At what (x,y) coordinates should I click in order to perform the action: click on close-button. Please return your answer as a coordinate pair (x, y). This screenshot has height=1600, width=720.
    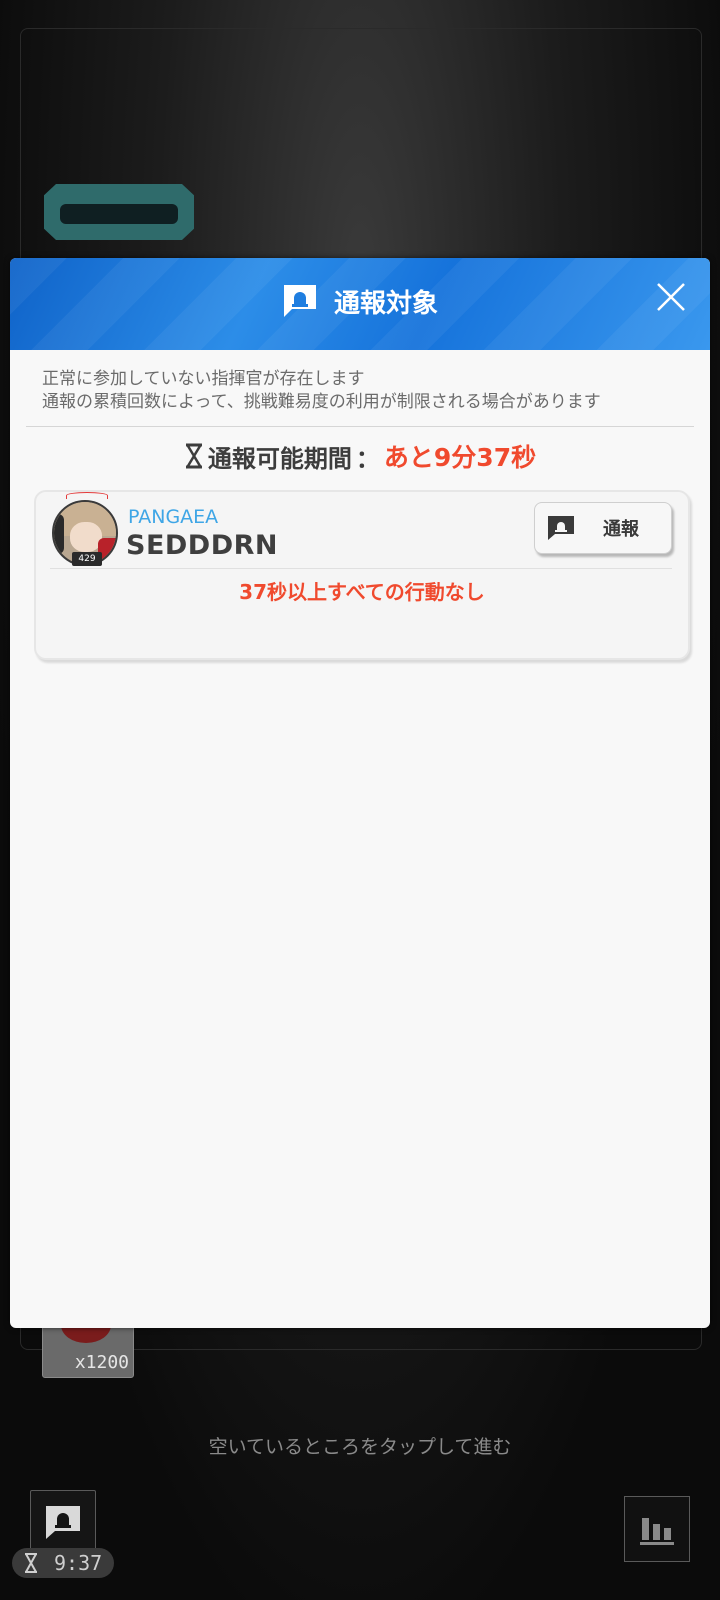
    Looking at the image, I should click on (671, 297).